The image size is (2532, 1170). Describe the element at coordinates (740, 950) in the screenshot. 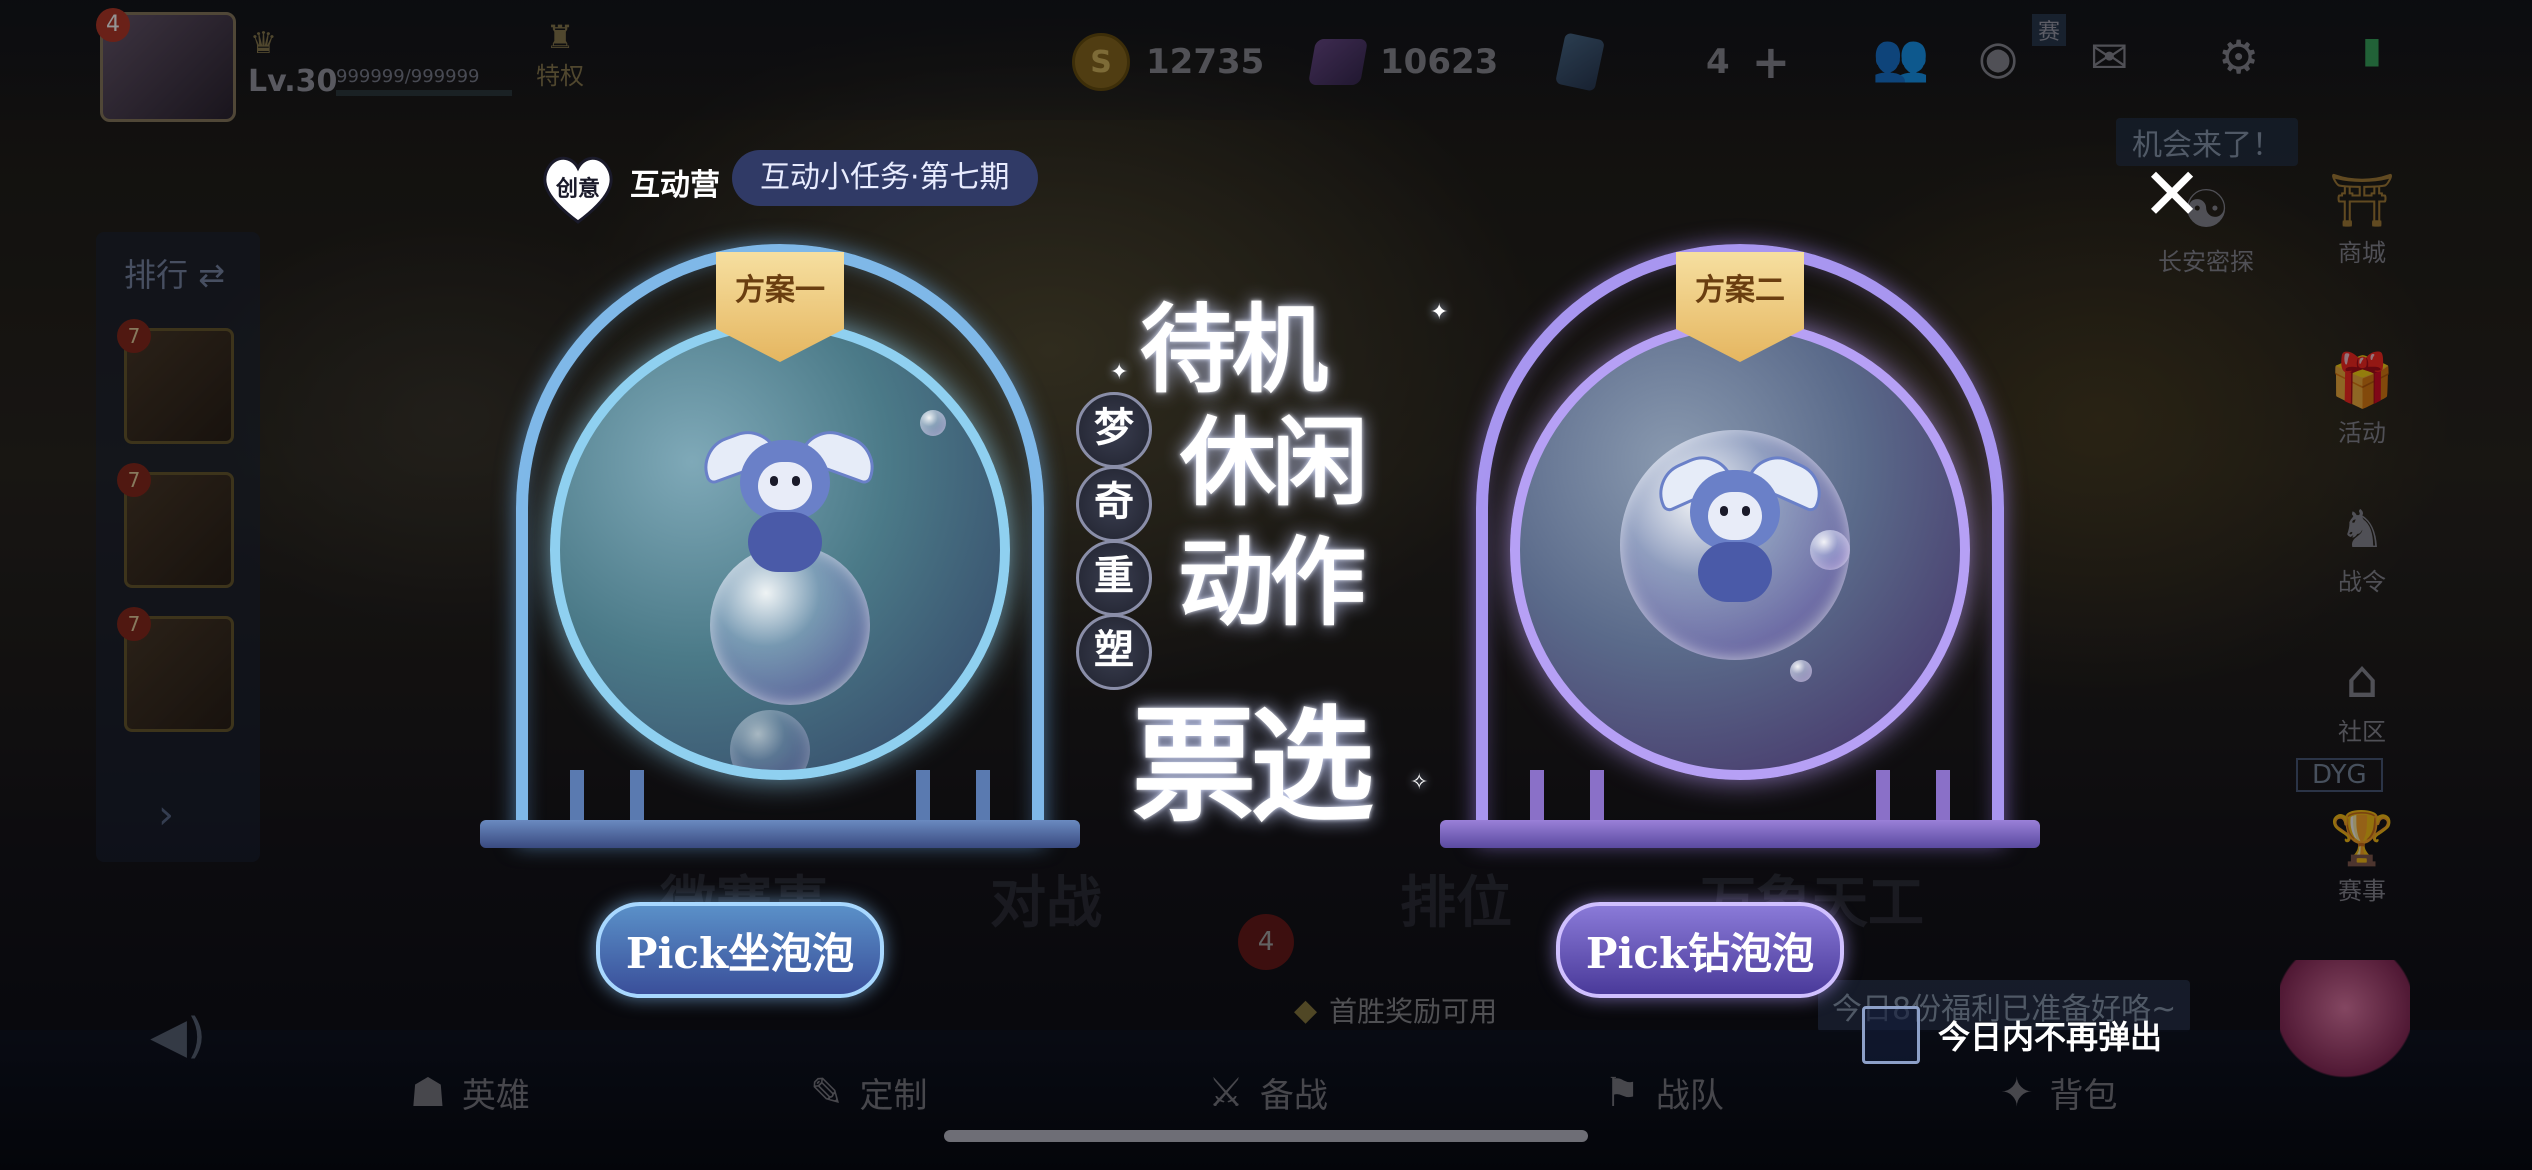

I see `pick-left-button: Pick坐泡泡` at that location.